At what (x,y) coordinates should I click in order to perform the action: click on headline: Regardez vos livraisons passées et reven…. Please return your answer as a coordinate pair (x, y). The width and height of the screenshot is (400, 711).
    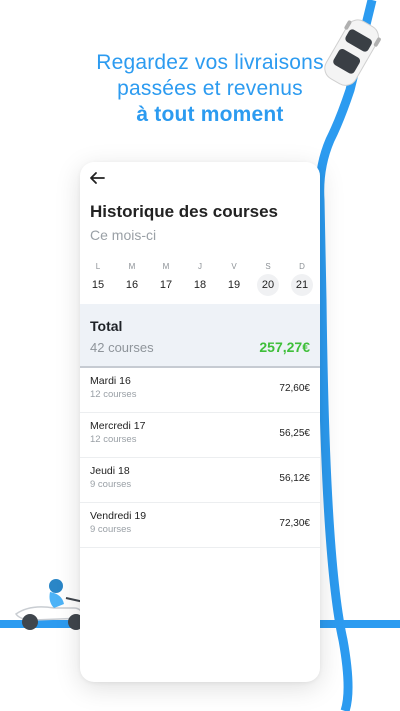
    Looking at the image, I should click on (200, 89).